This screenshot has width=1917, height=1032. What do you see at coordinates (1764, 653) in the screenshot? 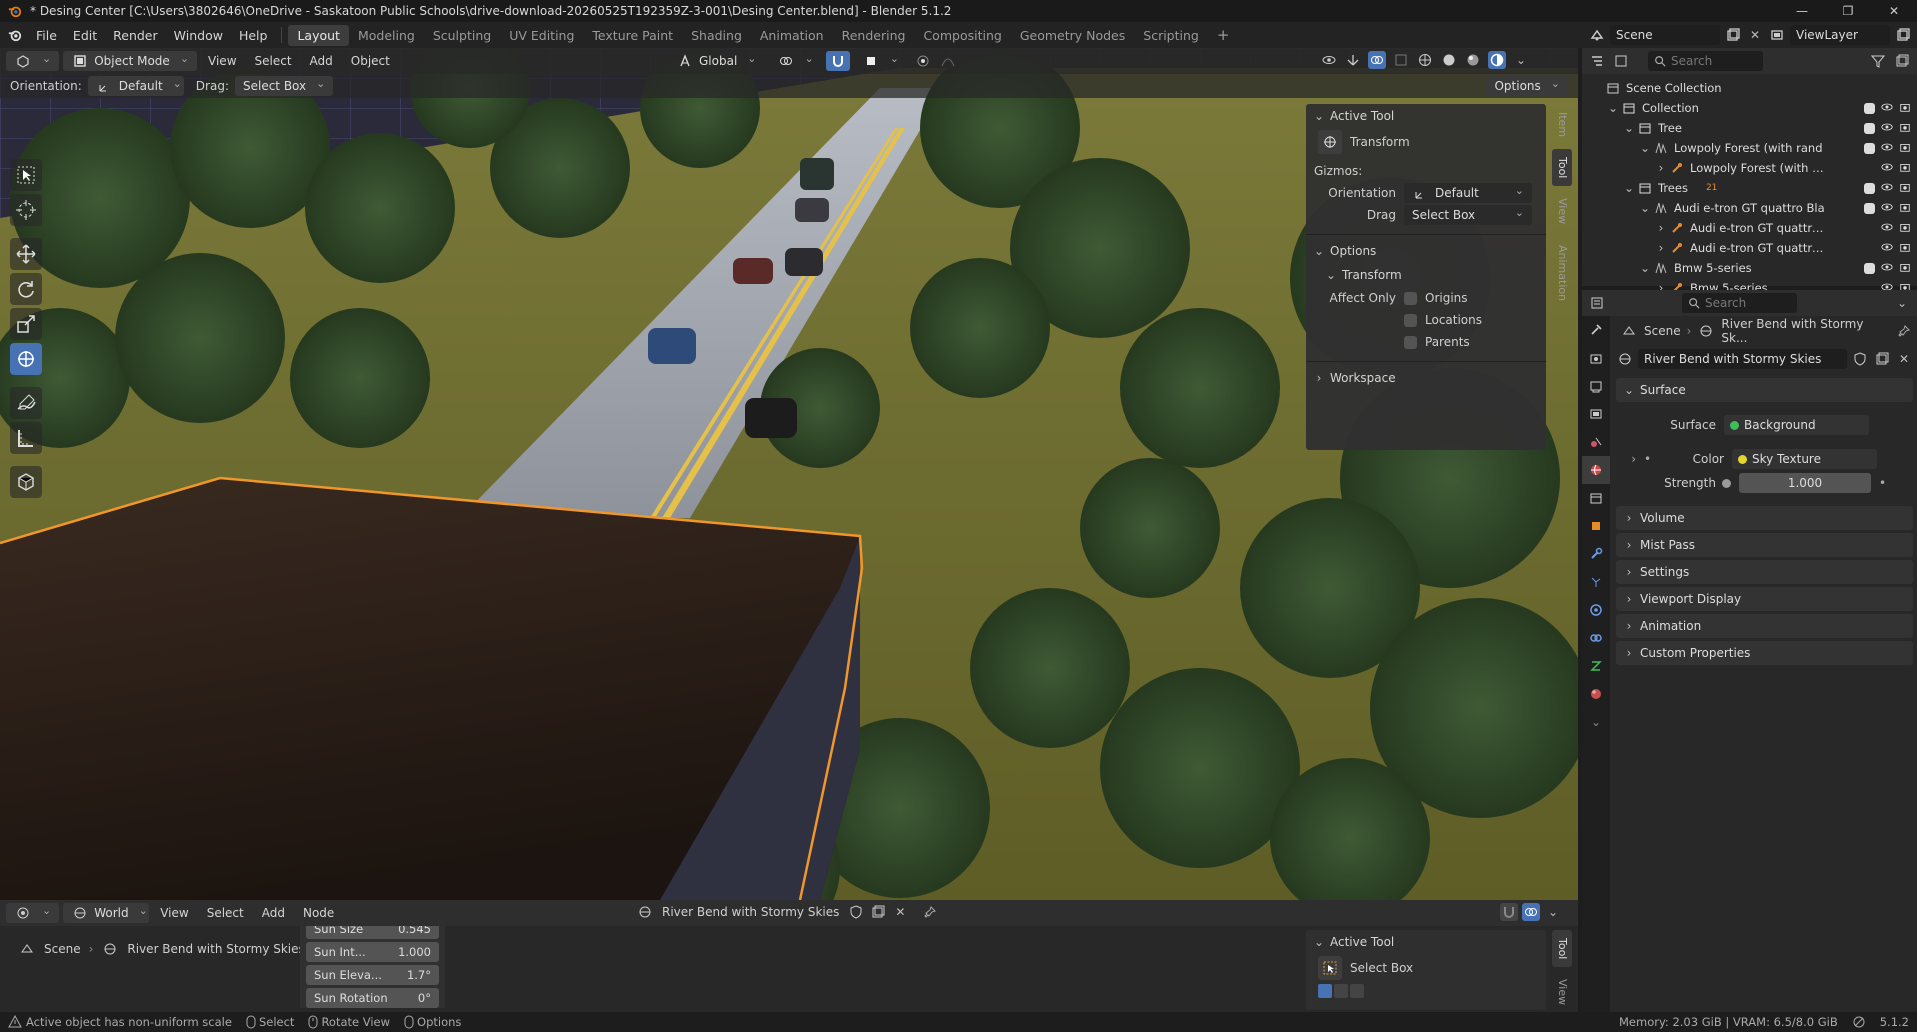
I see `panel-header-custom-properties: › Custom Properties` at bounding box center [1764, 653].